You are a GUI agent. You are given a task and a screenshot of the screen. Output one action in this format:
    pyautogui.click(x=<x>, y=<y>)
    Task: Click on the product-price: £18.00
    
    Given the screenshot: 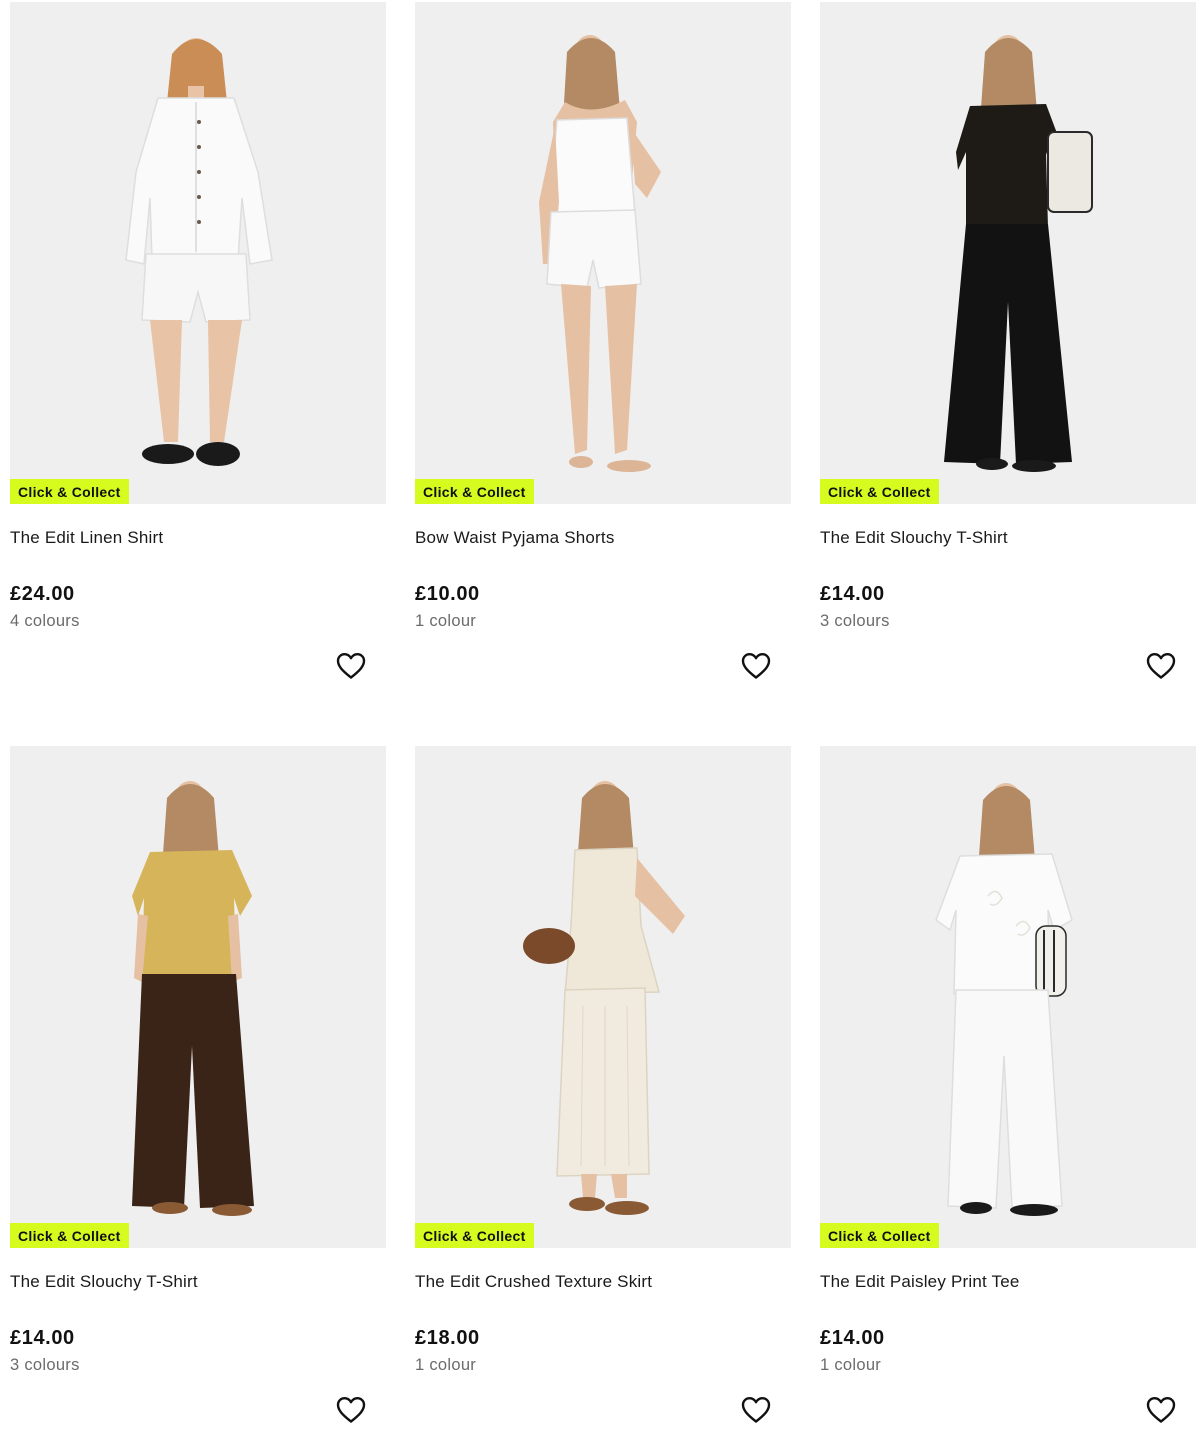 What is the action you would take?
    pyautogui.click(x=447, y=1338)
    